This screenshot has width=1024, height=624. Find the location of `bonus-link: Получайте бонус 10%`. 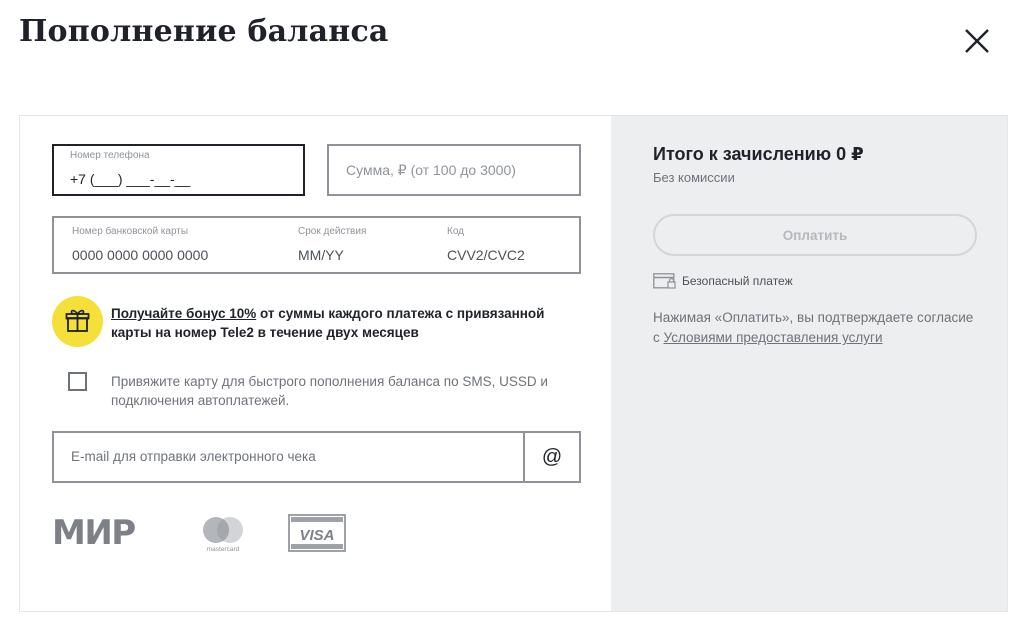

bonus-link: Получайте бонус 10% is located at coordinates (183, 313).